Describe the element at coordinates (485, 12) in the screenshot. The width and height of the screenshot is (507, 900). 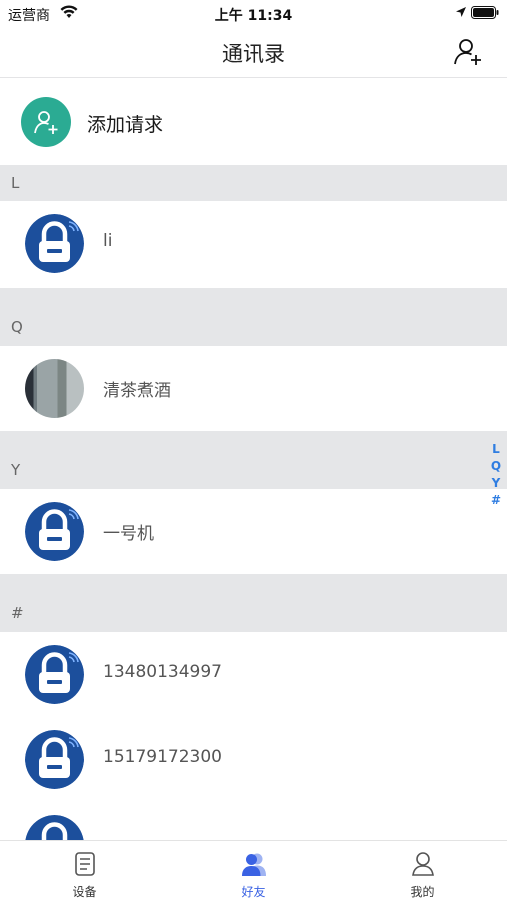
I see `battery-icon` at that location.